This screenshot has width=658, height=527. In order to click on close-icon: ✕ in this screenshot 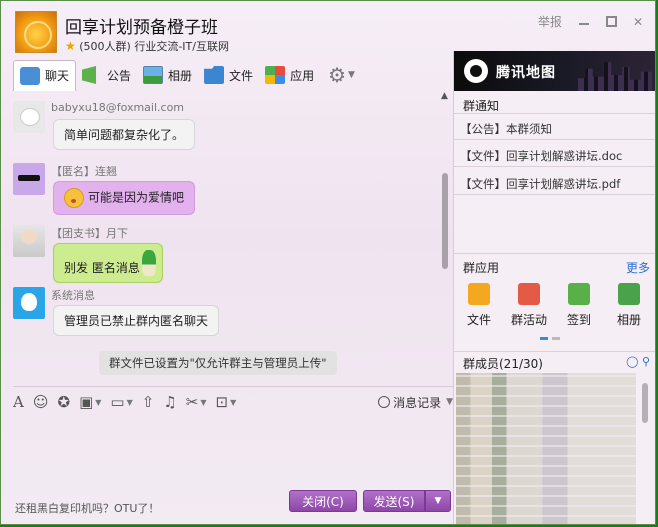, I will do `click(638, 22)`.